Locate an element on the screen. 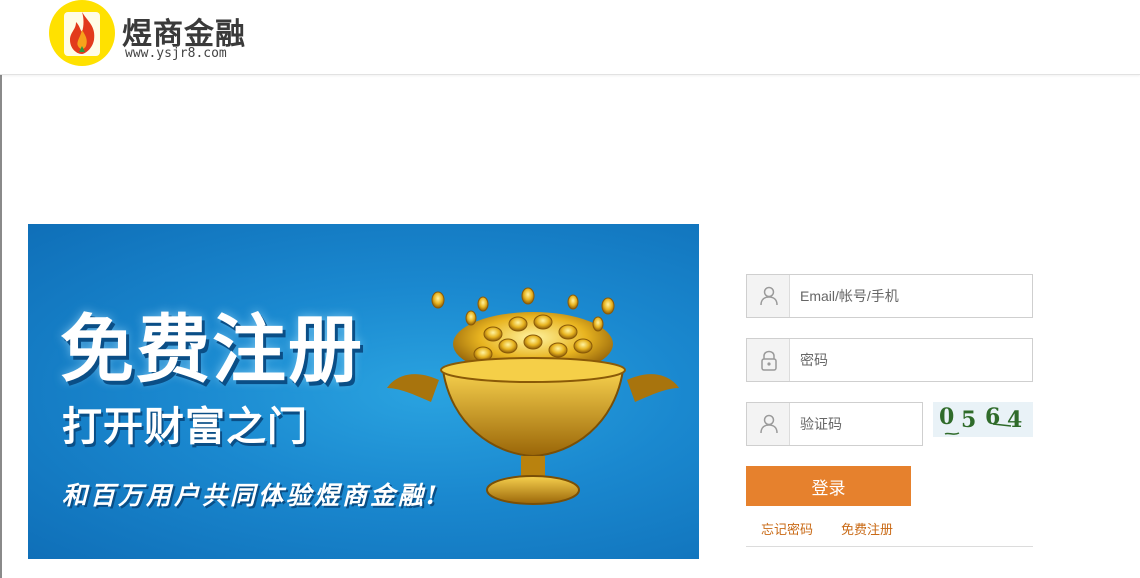 This screenshot has height=578, width=1140. register-link: 免费注册 is located at coordinates (867, 528).